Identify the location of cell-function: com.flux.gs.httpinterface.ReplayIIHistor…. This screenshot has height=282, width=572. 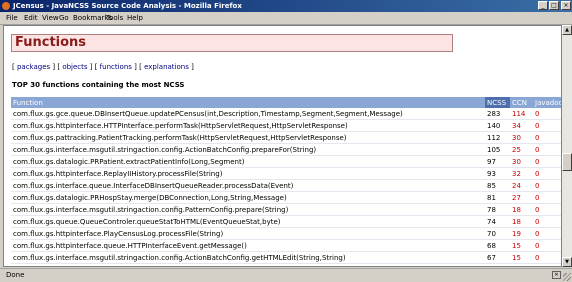
(248, 173).